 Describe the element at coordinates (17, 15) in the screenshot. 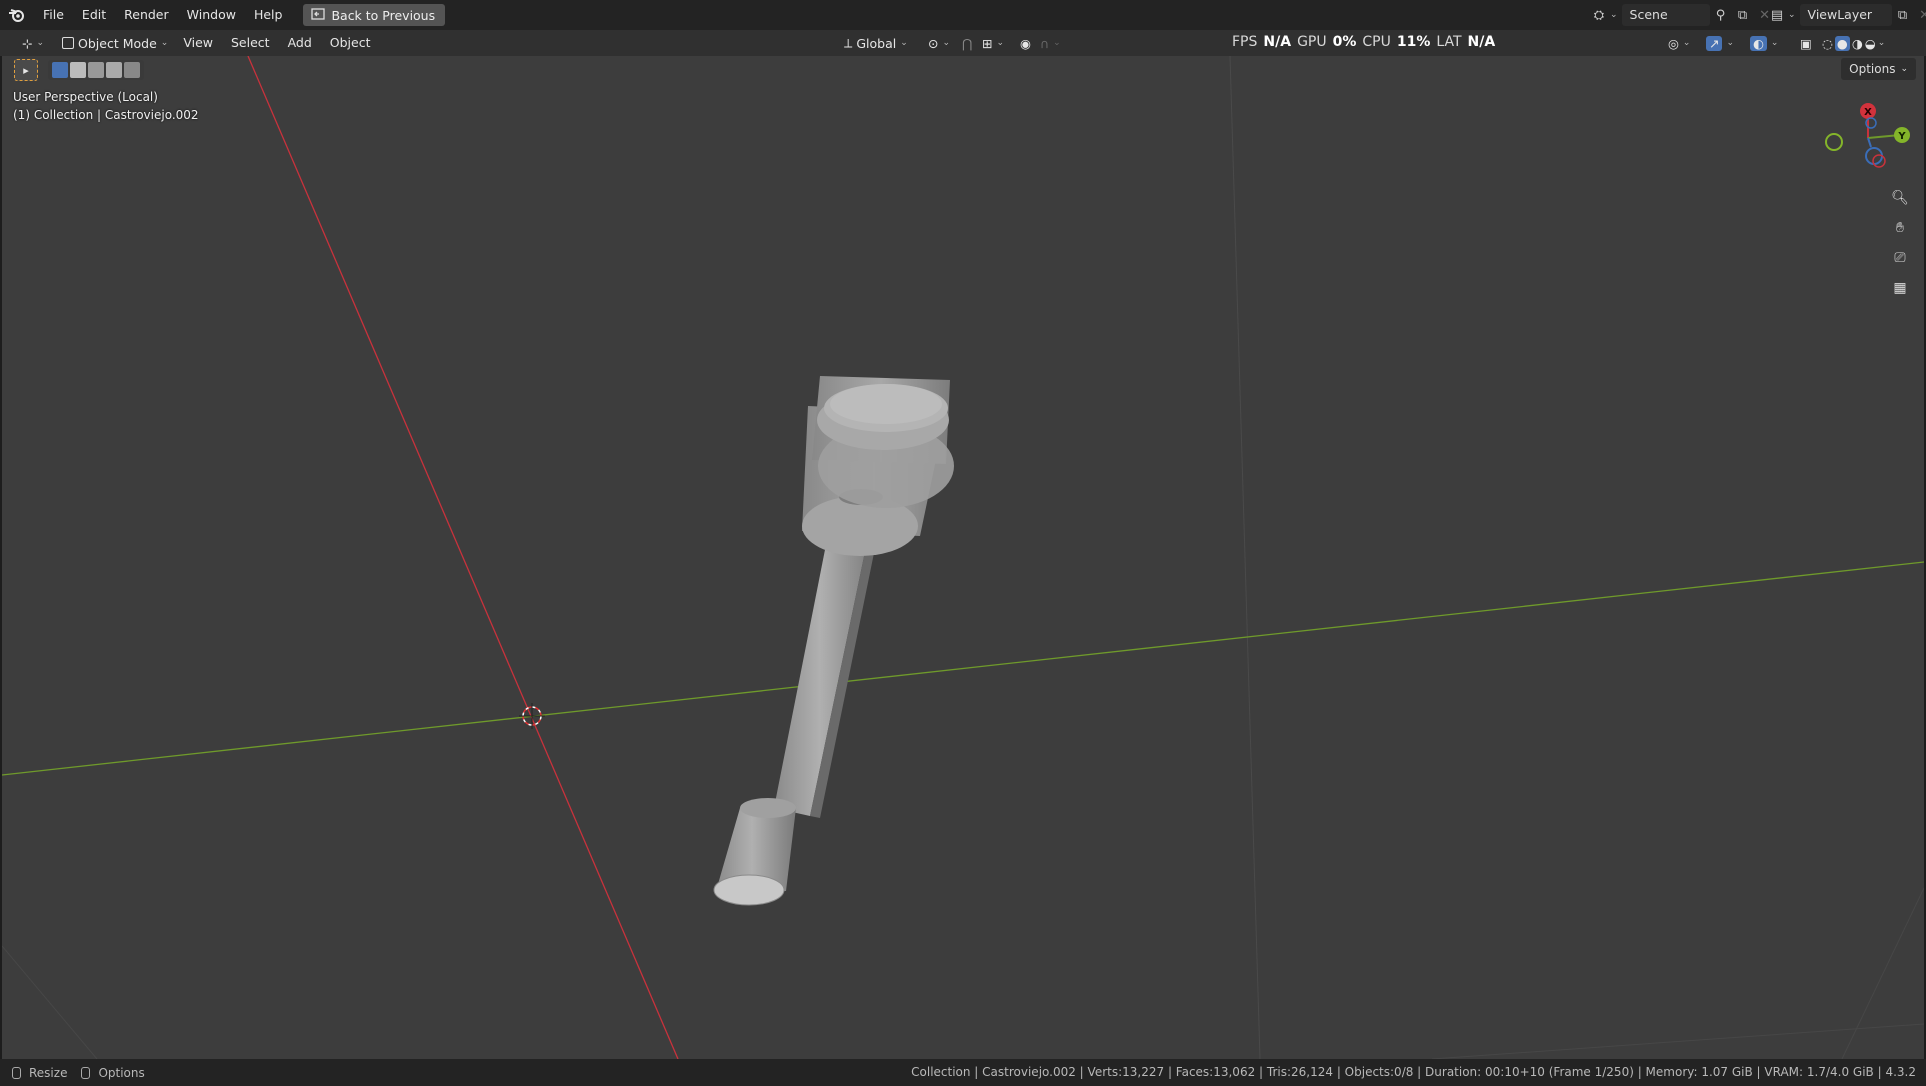

I see `blender-logo-icon` at that location.